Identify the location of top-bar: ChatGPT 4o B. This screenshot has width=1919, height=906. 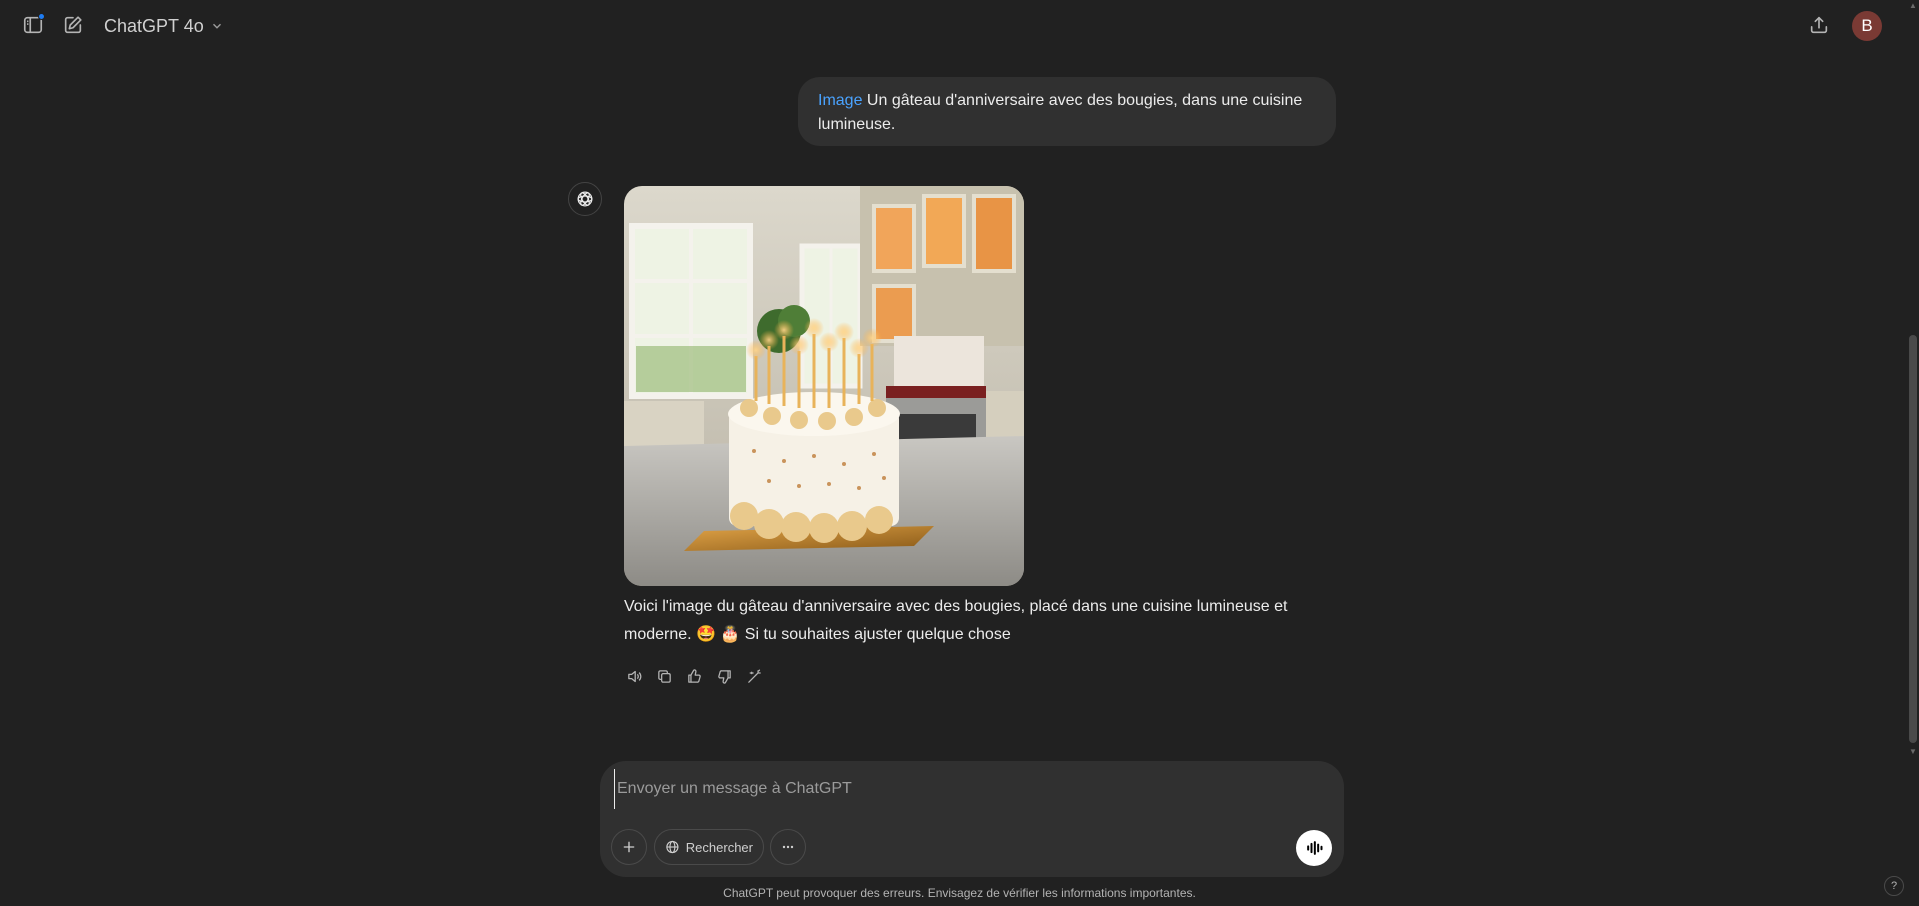
(959, 26).